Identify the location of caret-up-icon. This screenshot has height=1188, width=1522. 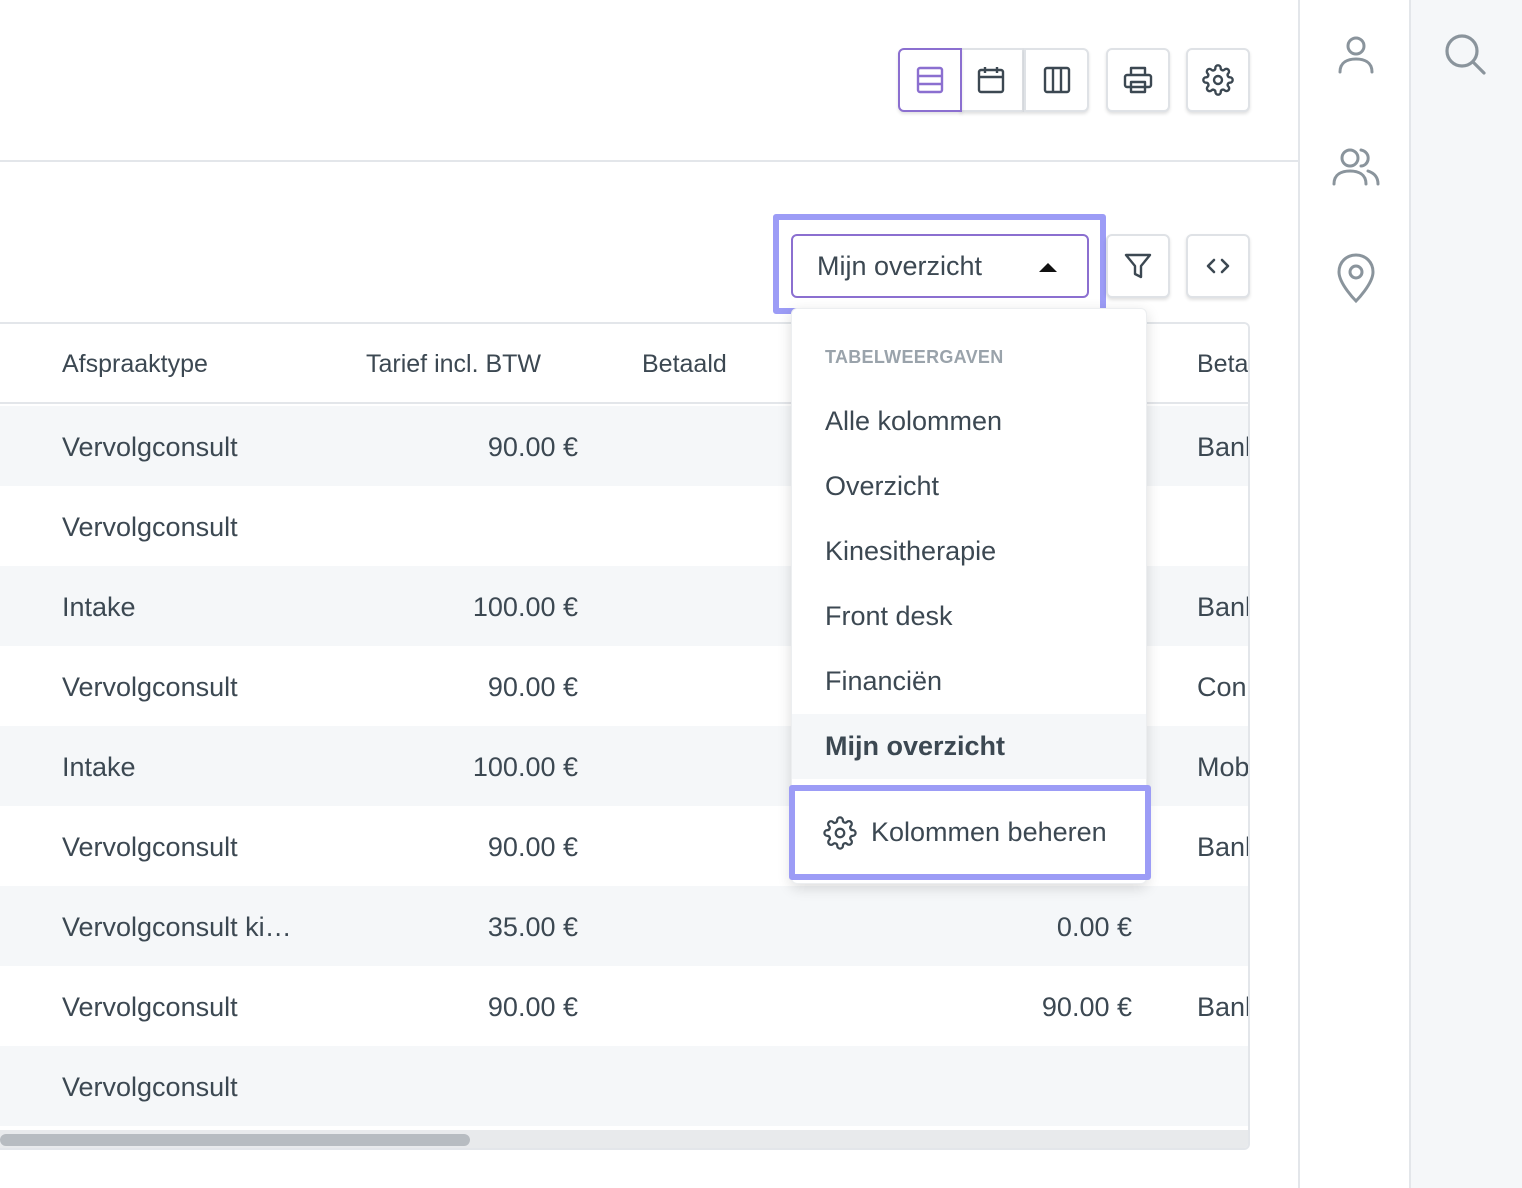
(1048, 267).